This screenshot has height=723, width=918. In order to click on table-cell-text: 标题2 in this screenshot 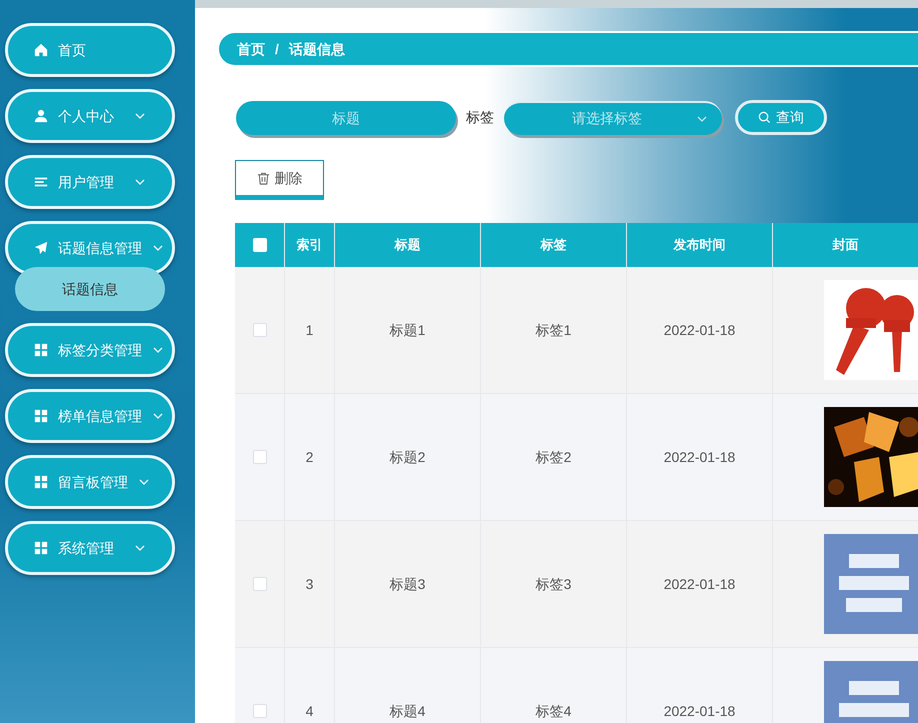, I will do `click(408, 457)`.